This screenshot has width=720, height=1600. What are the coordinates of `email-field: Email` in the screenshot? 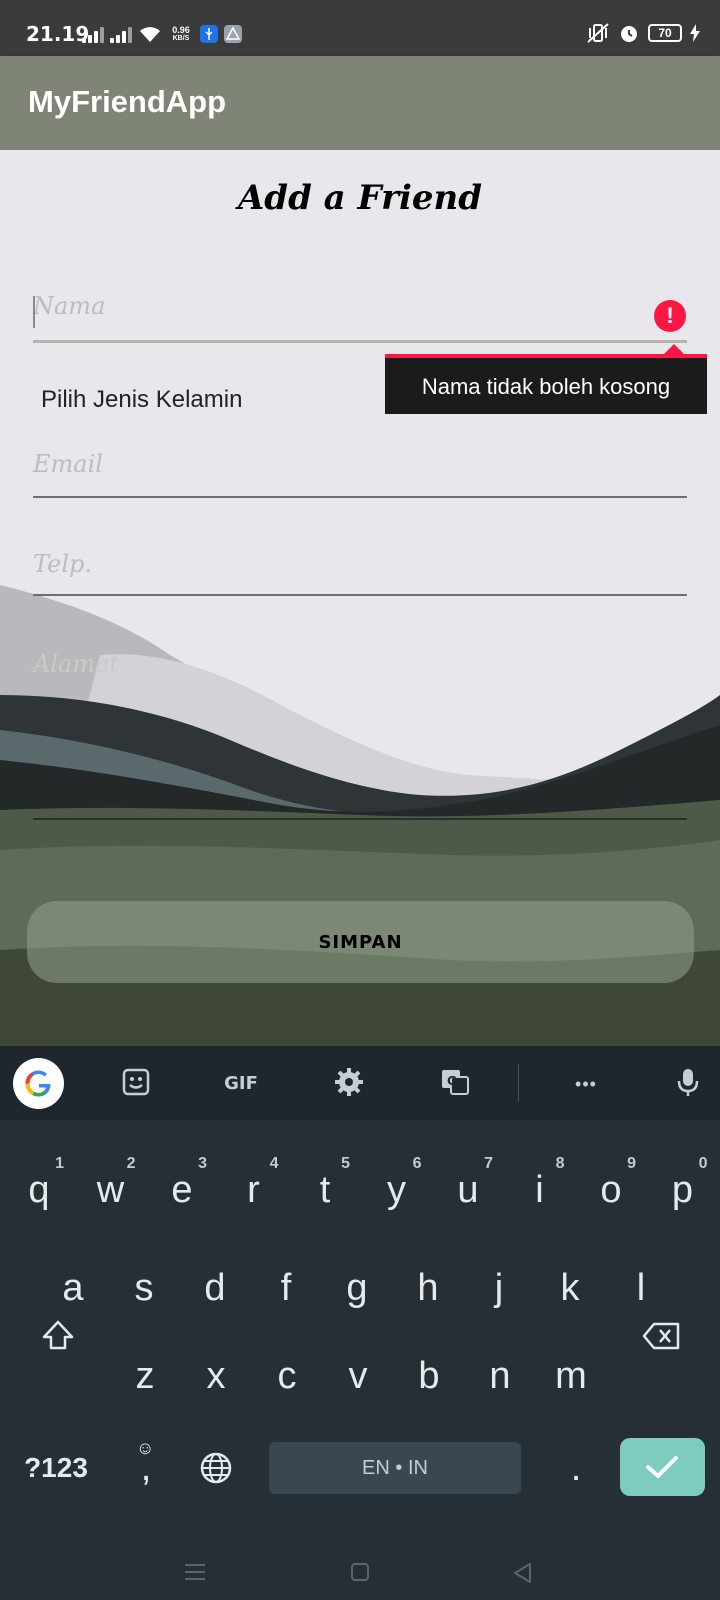 It's located at (360, 476).